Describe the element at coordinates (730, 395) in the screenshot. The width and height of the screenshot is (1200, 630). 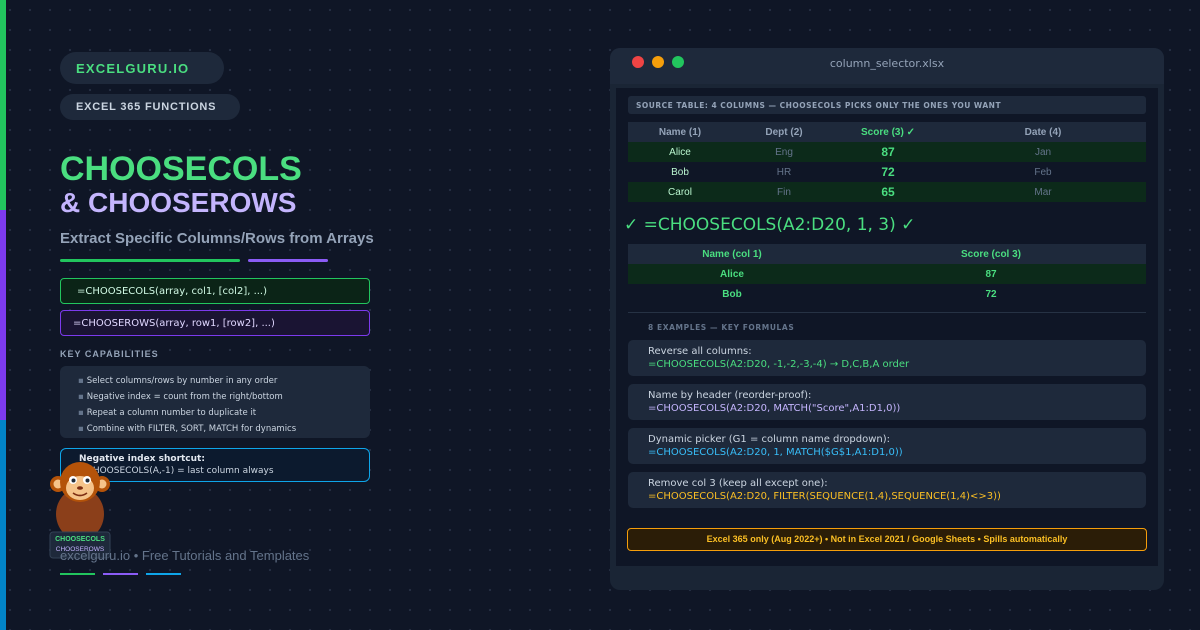
I see `example-description: Name by header (reorder-proof):` at that location.